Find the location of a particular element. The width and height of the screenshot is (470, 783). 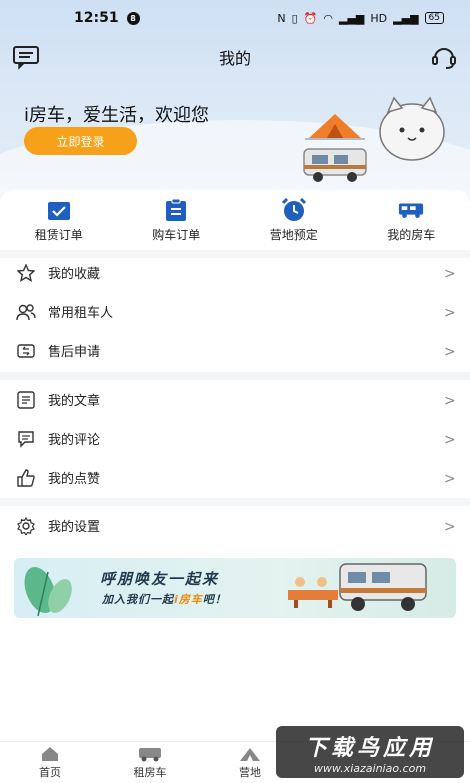

battery-icon: 65 is located at coordinates (434, 18).